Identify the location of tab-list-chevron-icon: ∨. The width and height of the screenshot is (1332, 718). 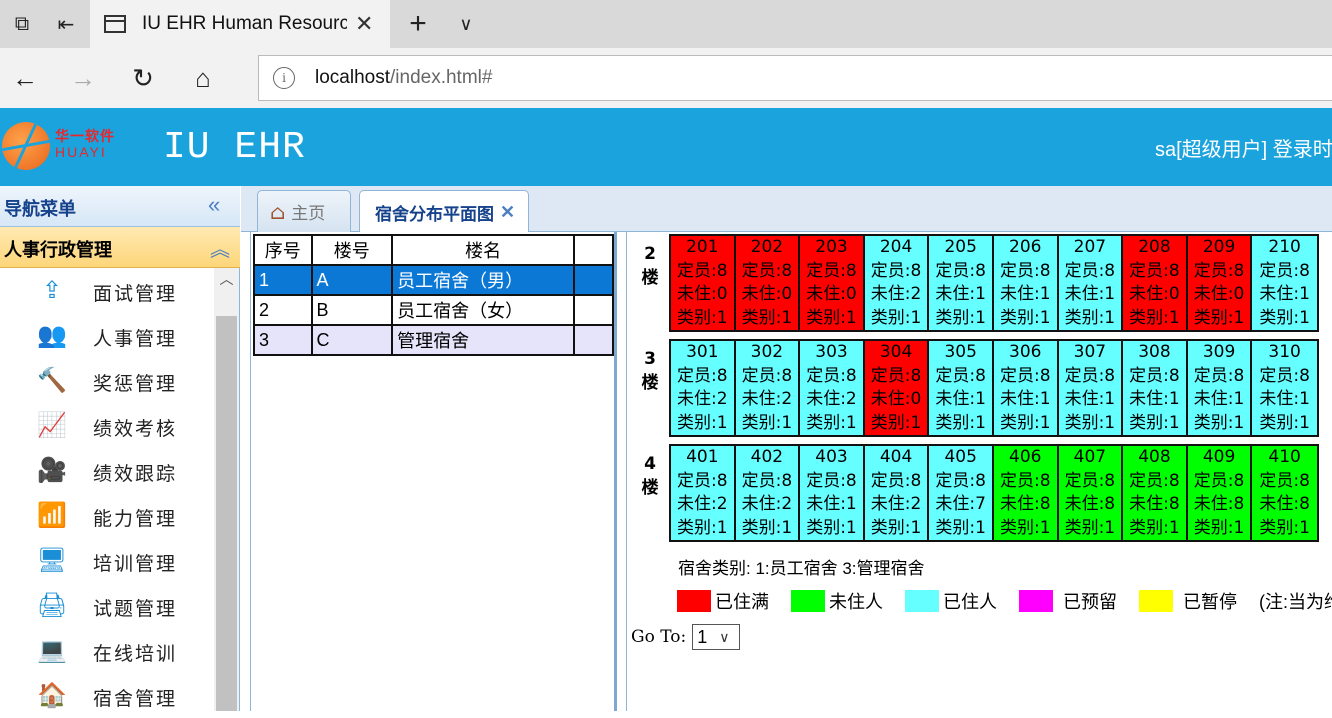
(466, 24).